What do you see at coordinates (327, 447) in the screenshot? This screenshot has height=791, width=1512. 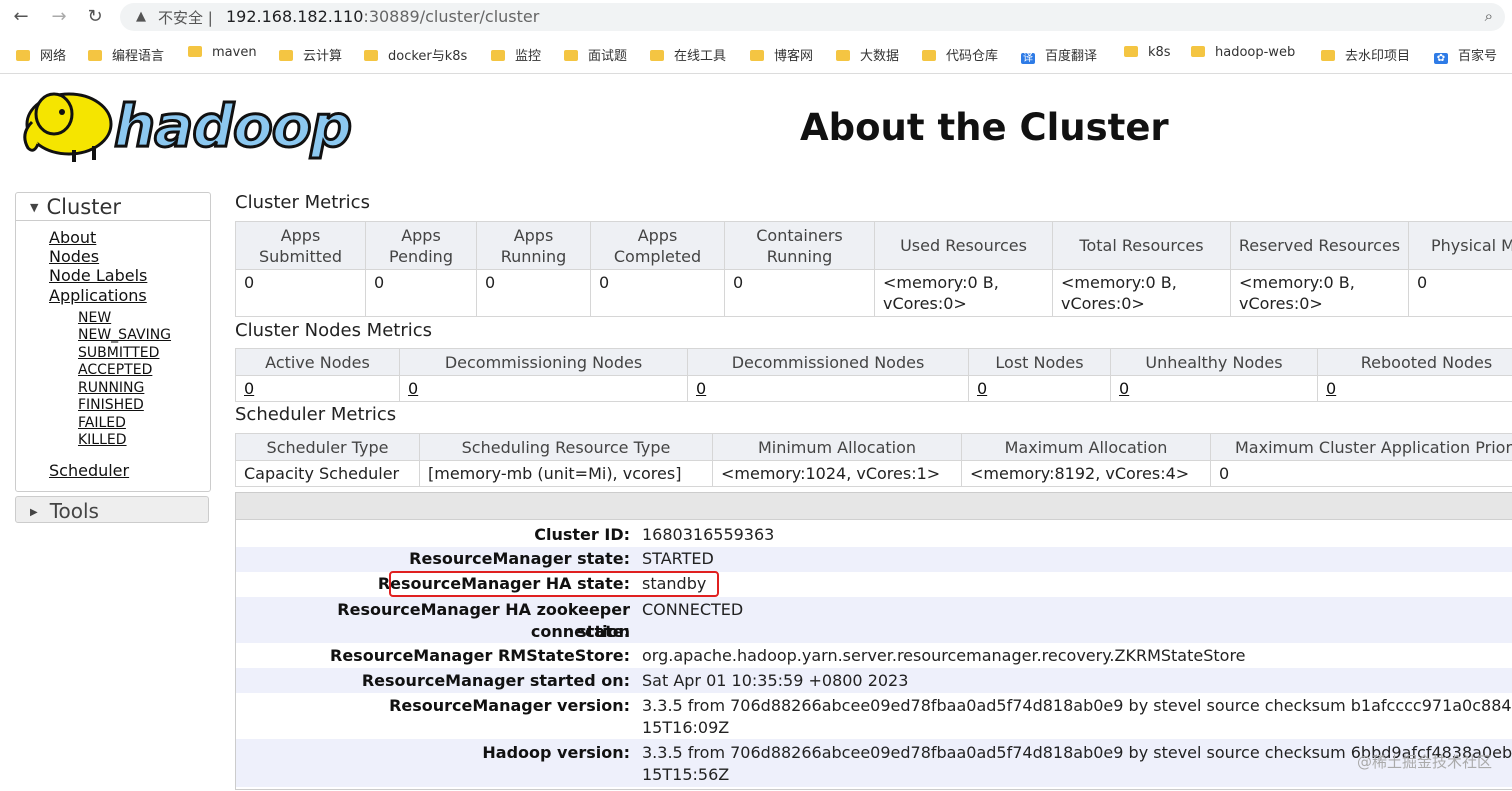 I see `table-header: Scheduler Type` at bounding box center [327, 447].